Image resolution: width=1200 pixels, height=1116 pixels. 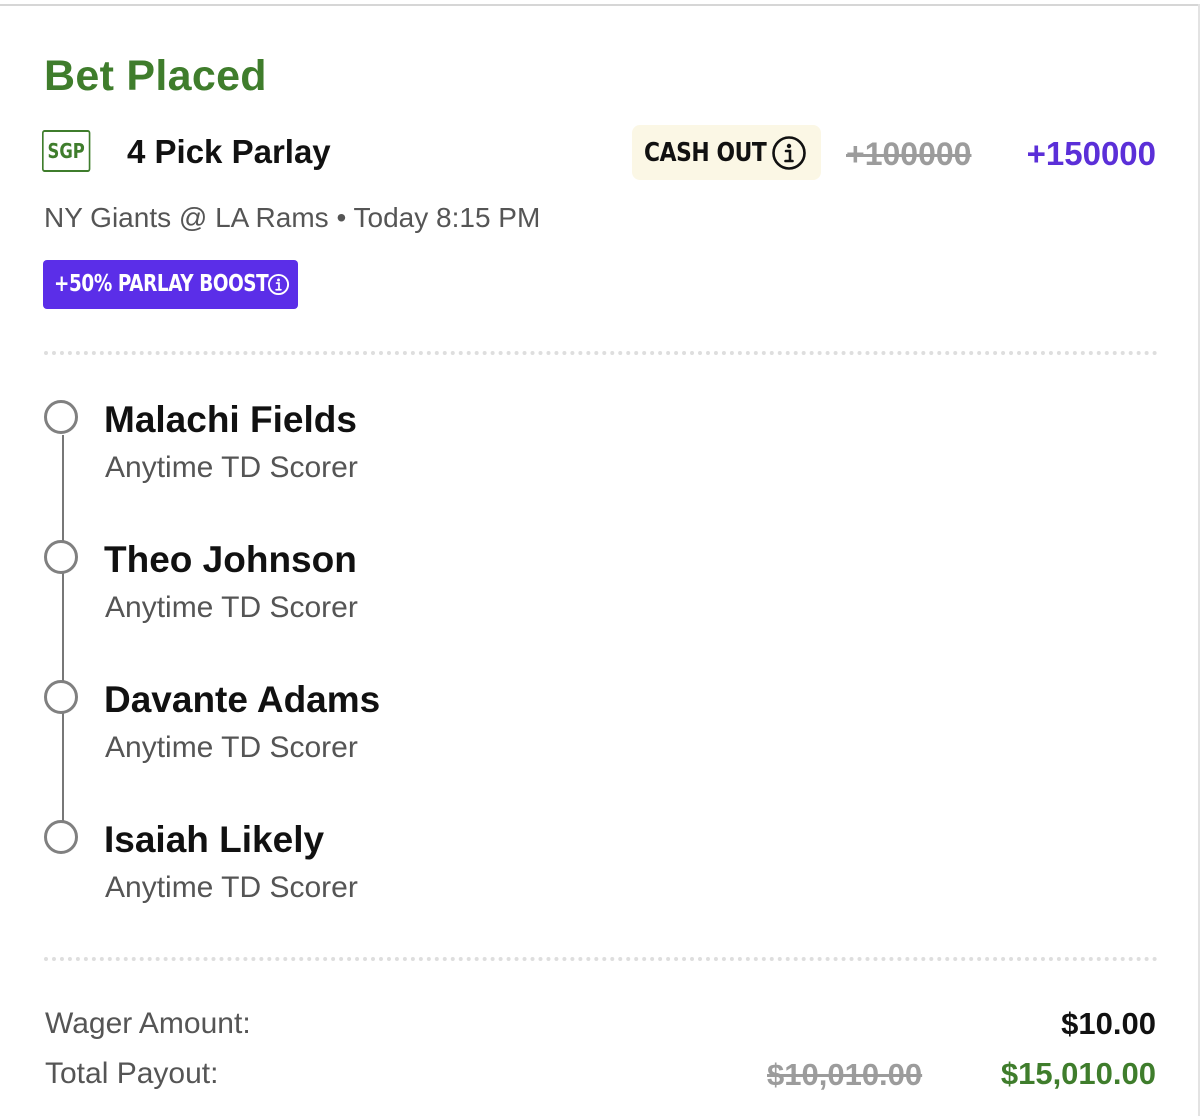 I want to click on cash-out-button: CASH OUT, so click(x=726, y=152).